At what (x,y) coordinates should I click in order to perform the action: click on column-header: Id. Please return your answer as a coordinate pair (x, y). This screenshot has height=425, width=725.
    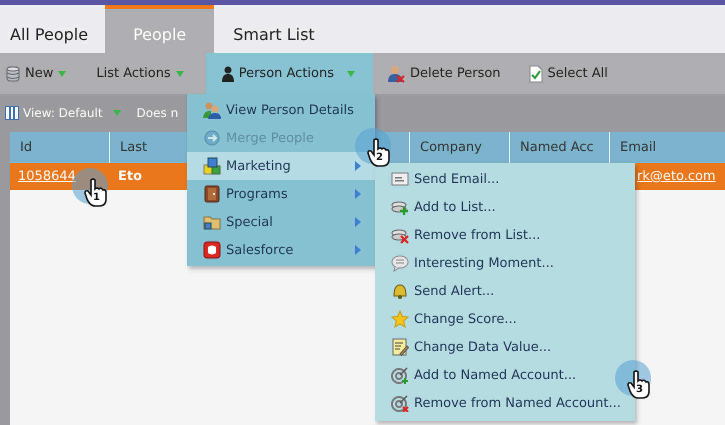
    Looking at the image, I should click on (26, 147).